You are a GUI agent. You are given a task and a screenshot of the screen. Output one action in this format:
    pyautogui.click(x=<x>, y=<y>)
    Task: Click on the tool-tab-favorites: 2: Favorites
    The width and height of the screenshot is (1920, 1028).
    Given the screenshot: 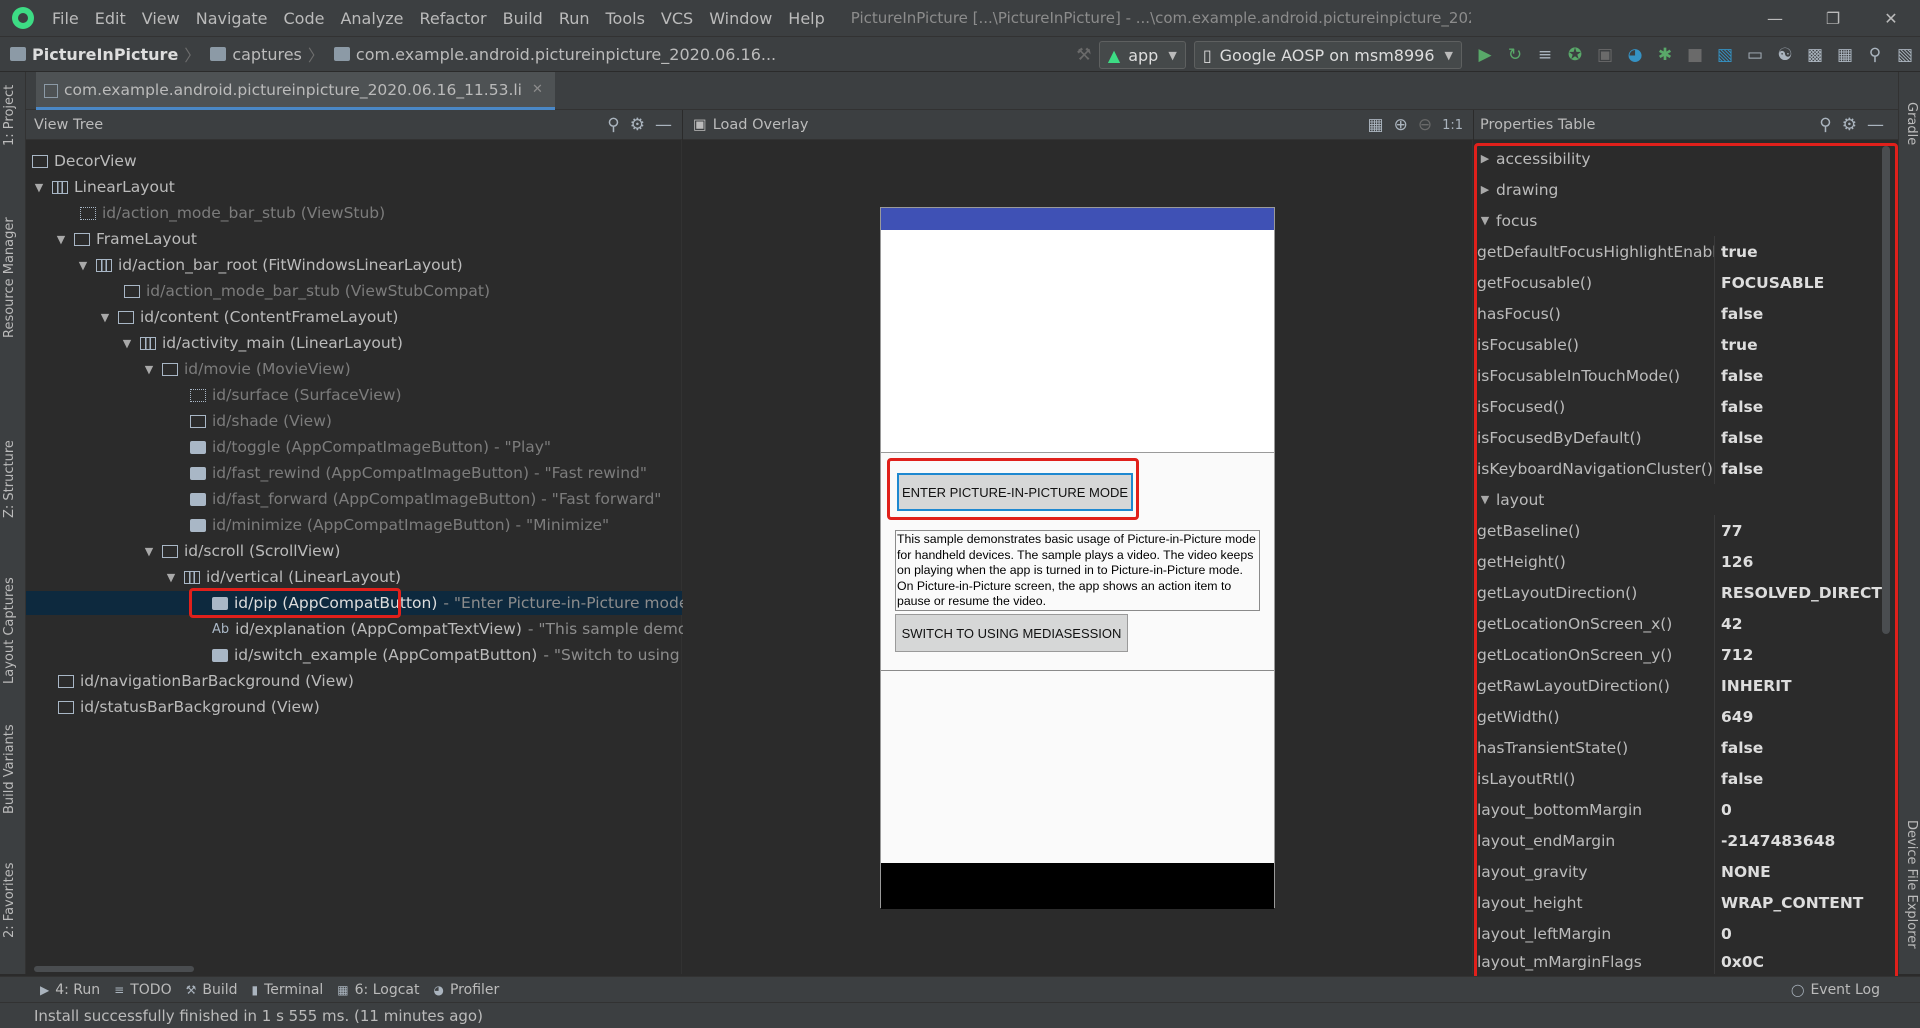 What is the action you would take?
    pyautogui.click(x=9, y=900)
    